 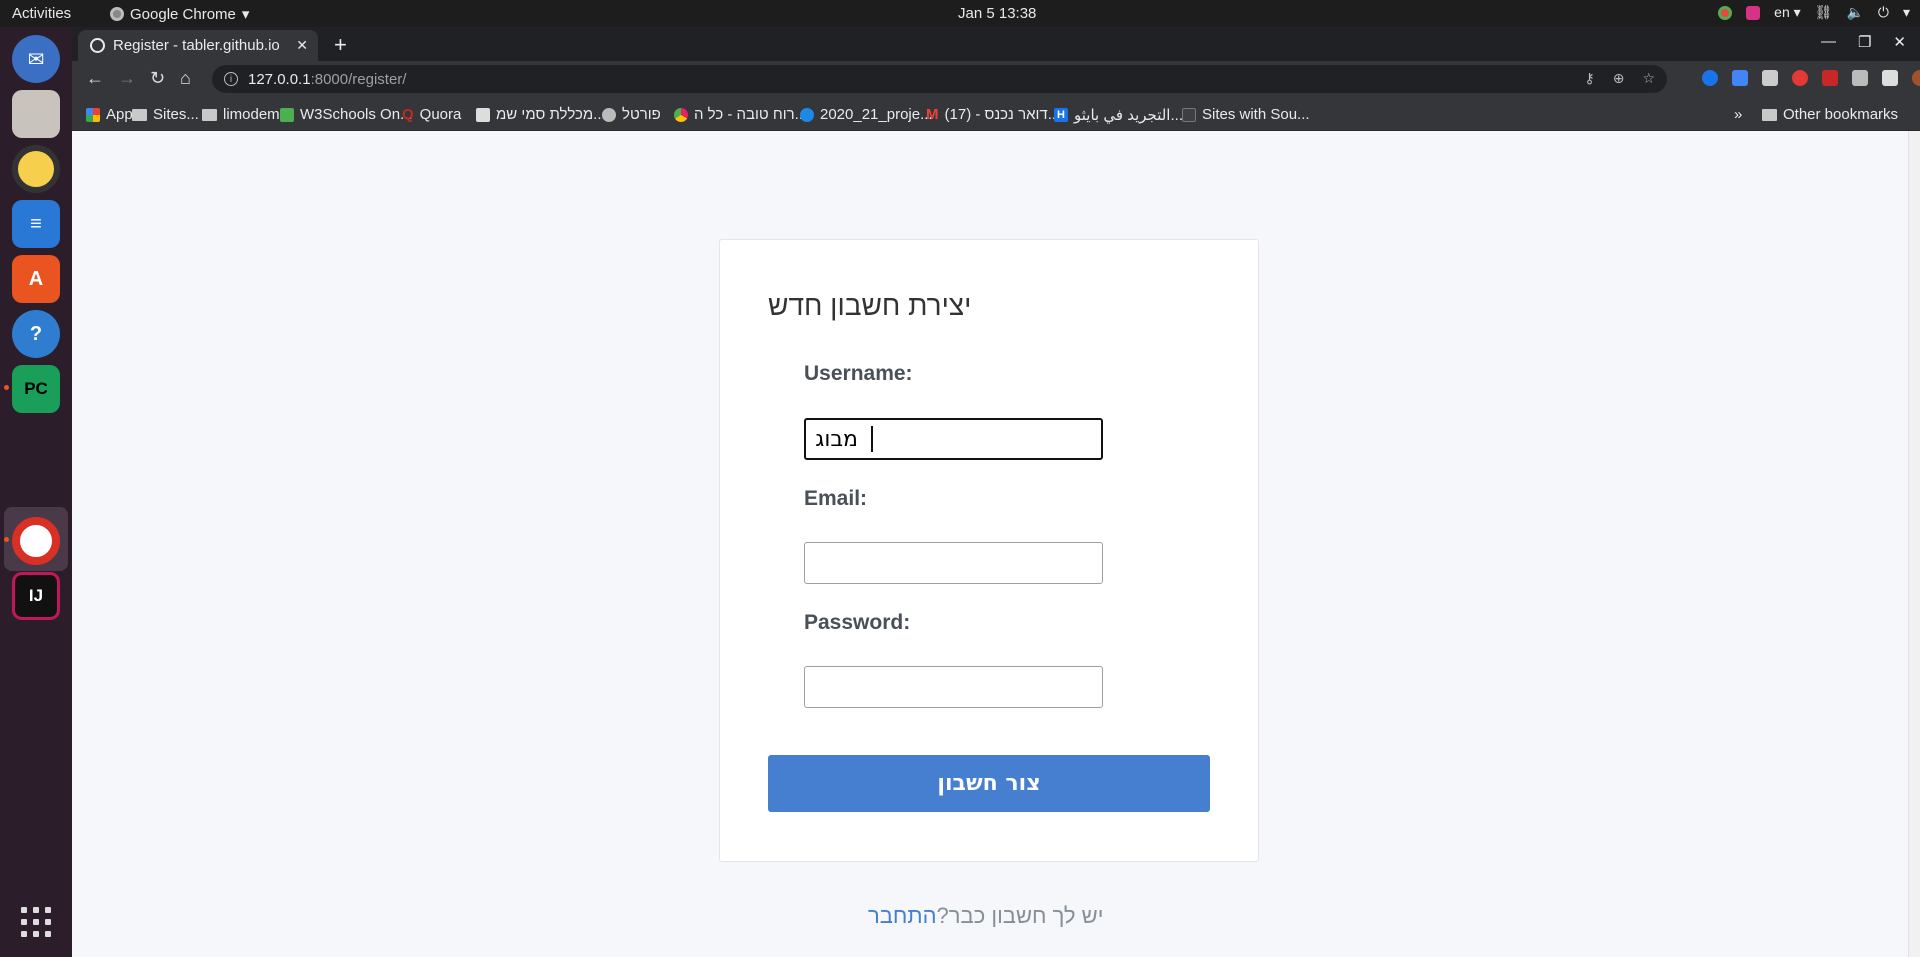 What do you see at coordinates (1854, 12) in the screenshot?
I see `volume-icon: 🔈` at bounding box center [1854, 12].